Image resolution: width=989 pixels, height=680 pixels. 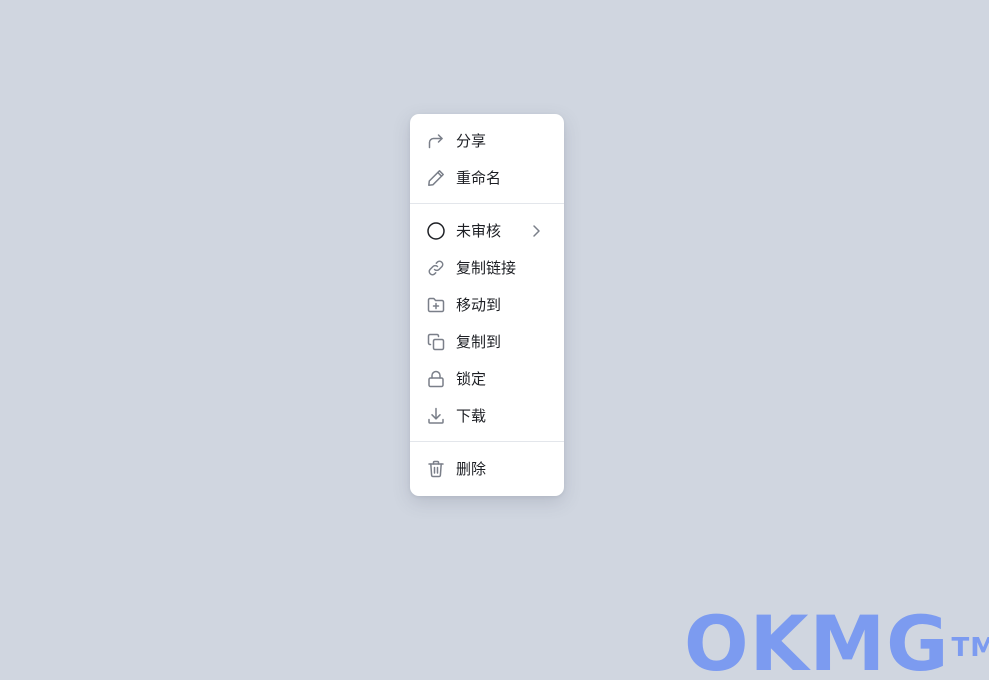 I want to click on menu-item-label: 删除, so click(x=471, y=468).